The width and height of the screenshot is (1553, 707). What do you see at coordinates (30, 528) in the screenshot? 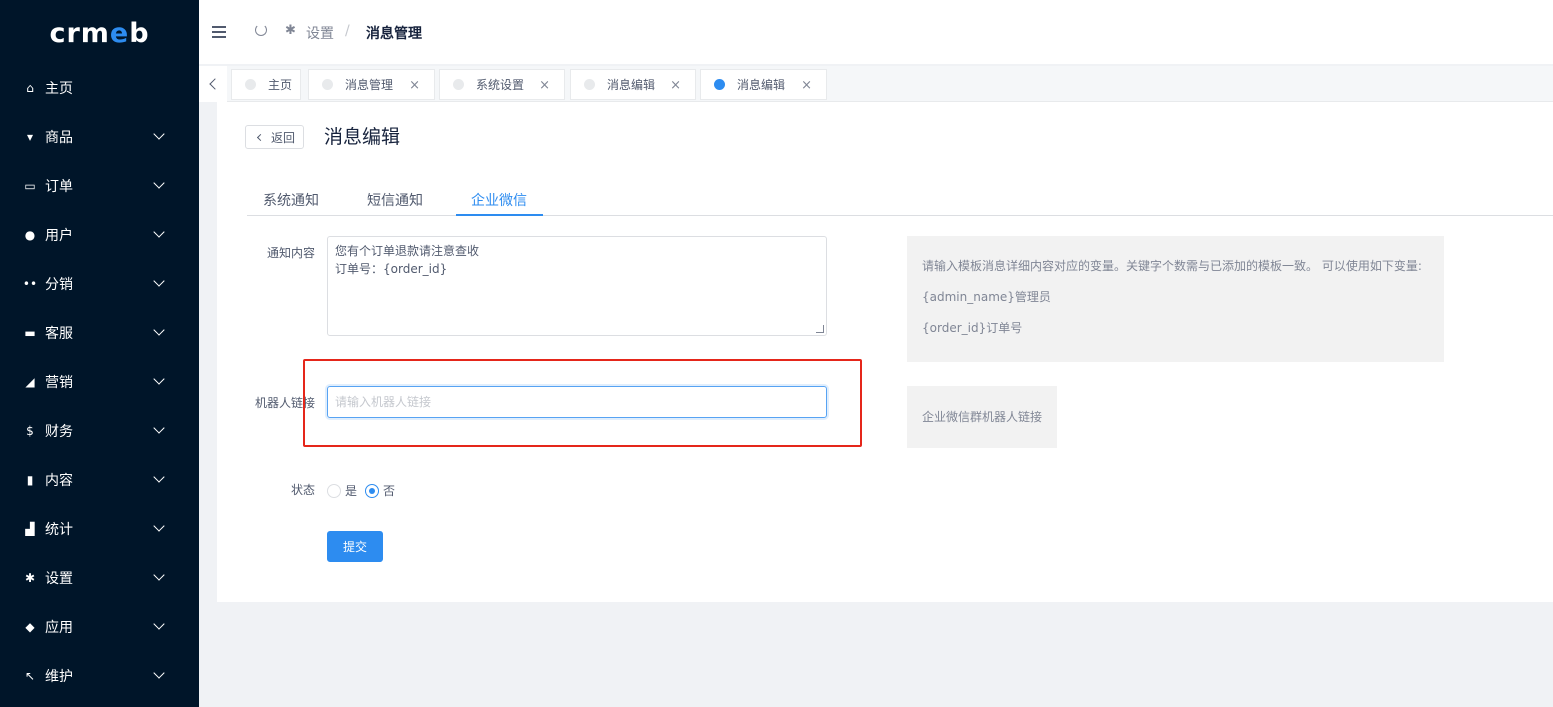
I see `bar-chart-icon: ▟` at bounding box center [30, 528].